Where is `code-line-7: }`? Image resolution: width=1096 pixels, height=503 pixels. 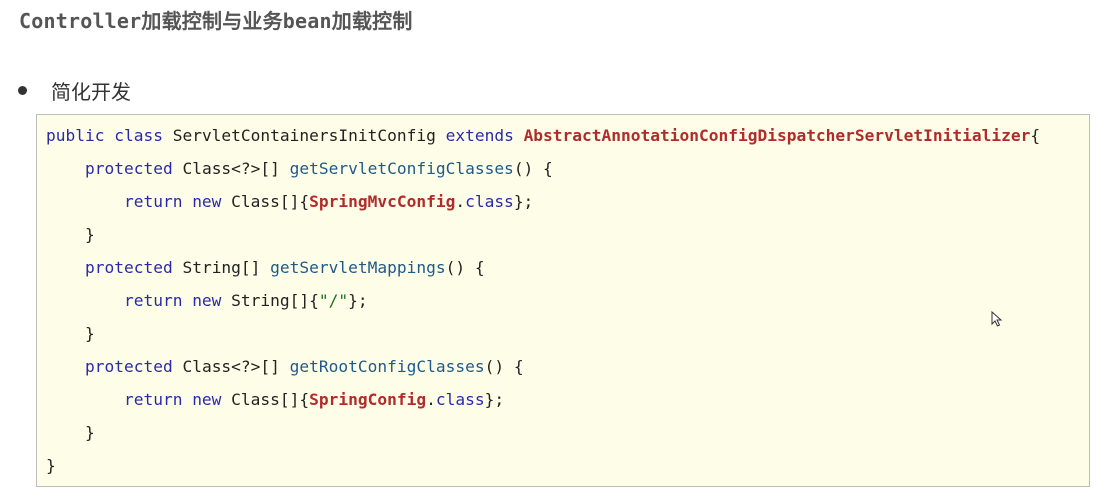
code-line-7: } is located at coordinates (70, 334).